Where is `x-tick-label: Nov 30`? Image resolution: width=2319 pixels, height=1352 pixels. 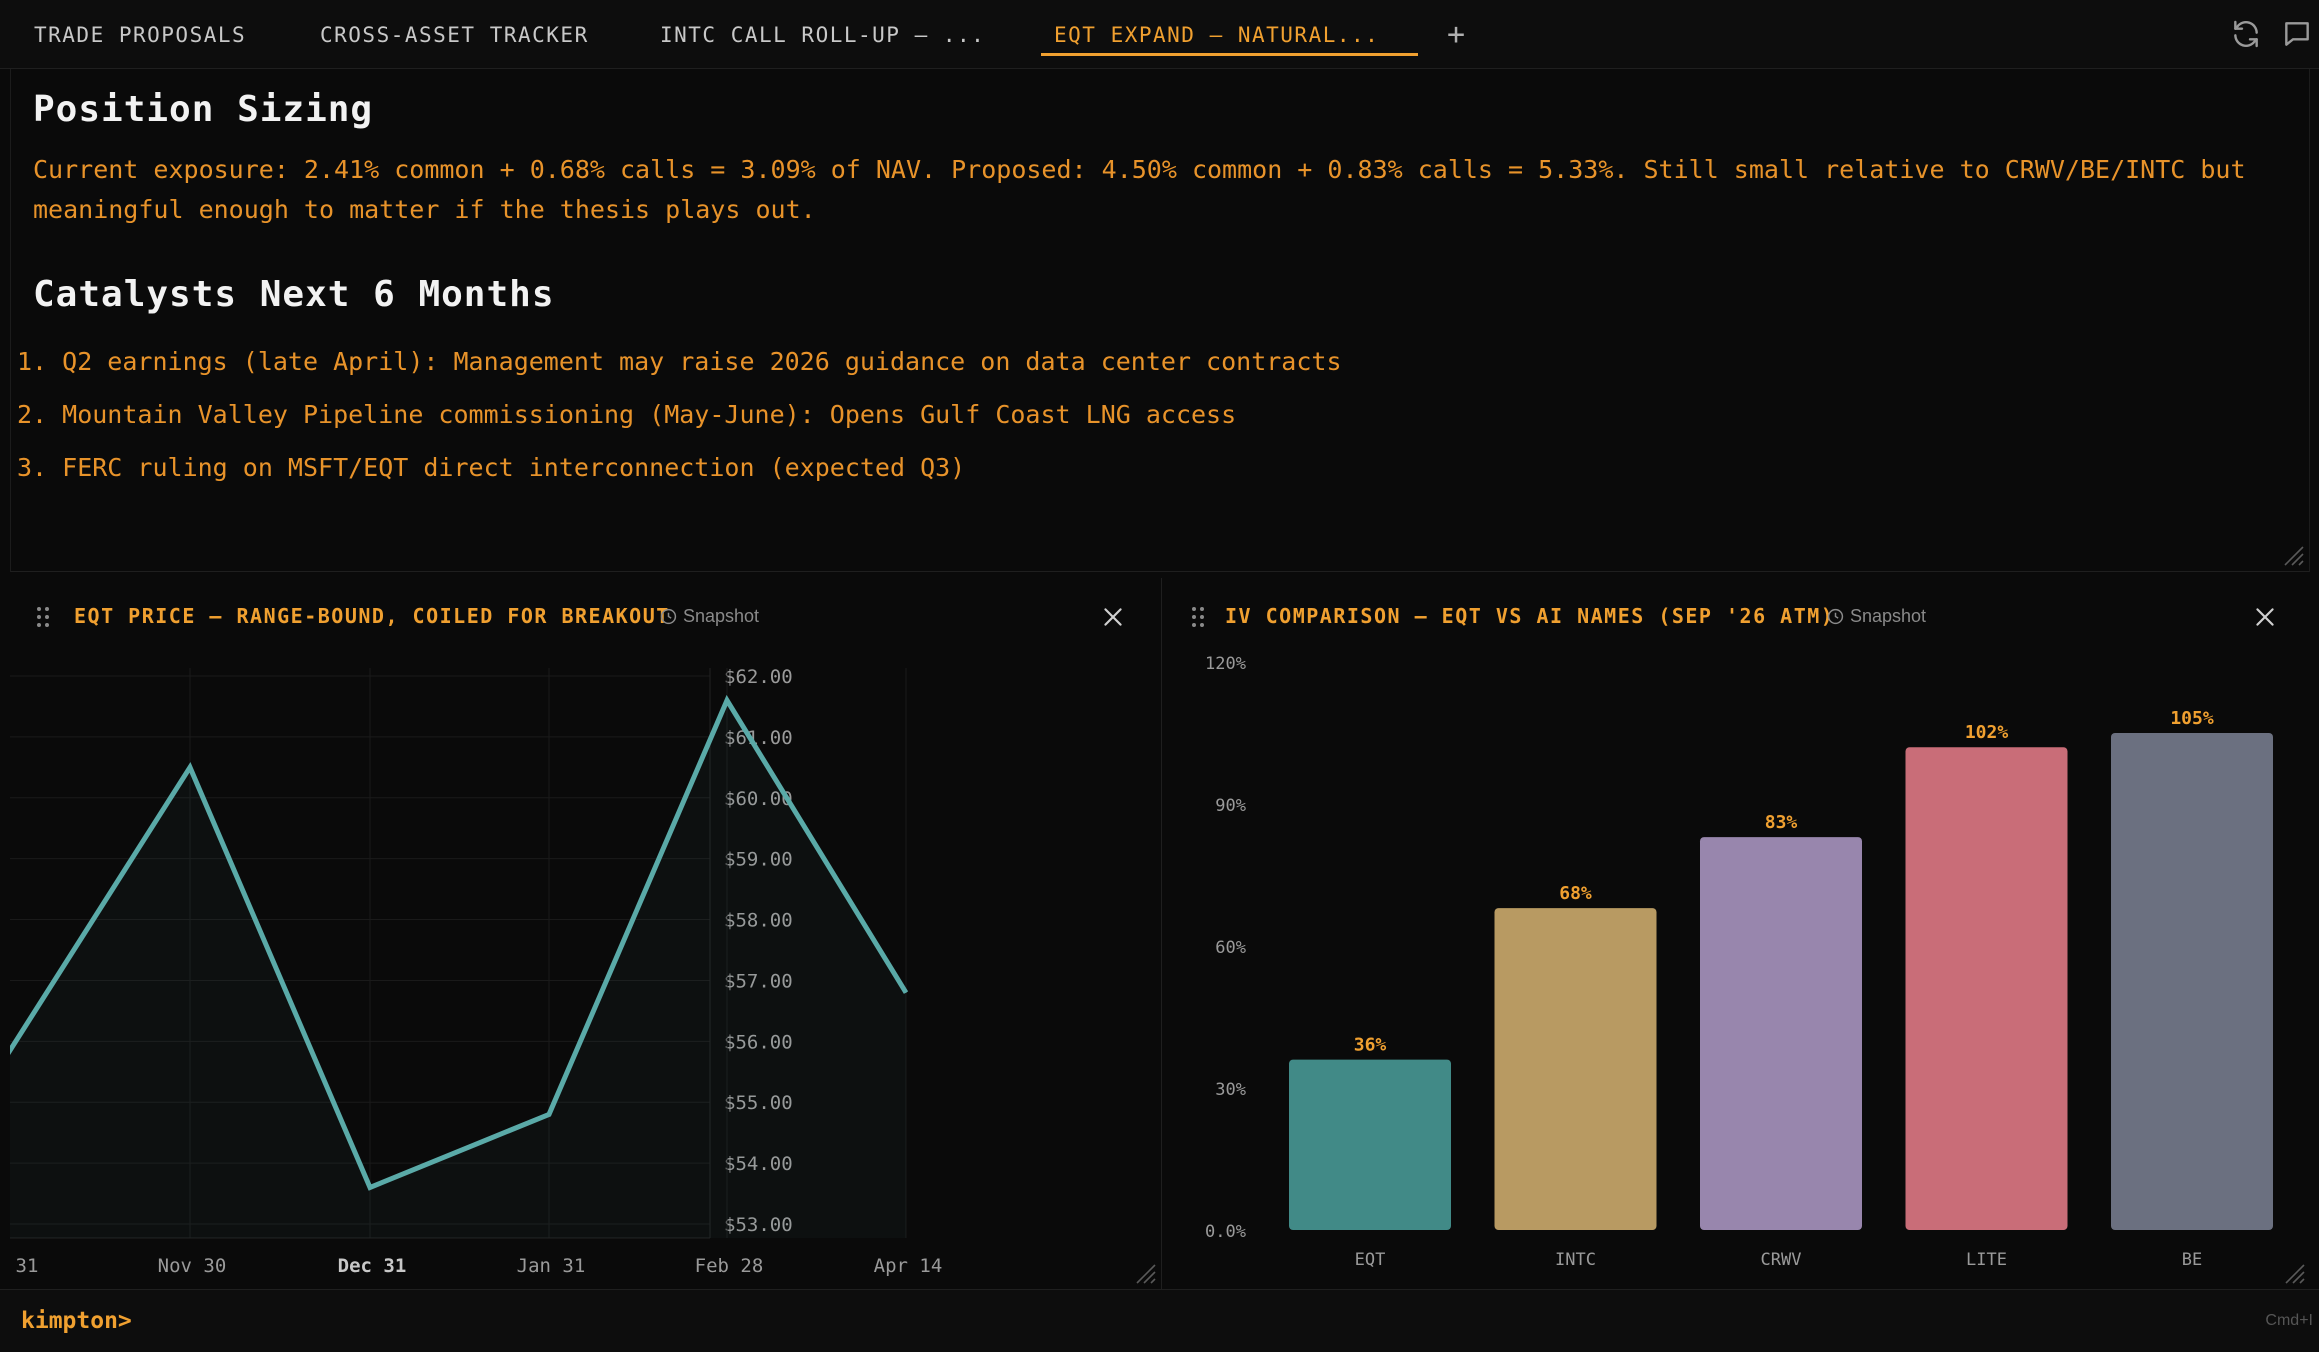
x-tick-label: Nov 30 is located at coordinates (192, 1266).